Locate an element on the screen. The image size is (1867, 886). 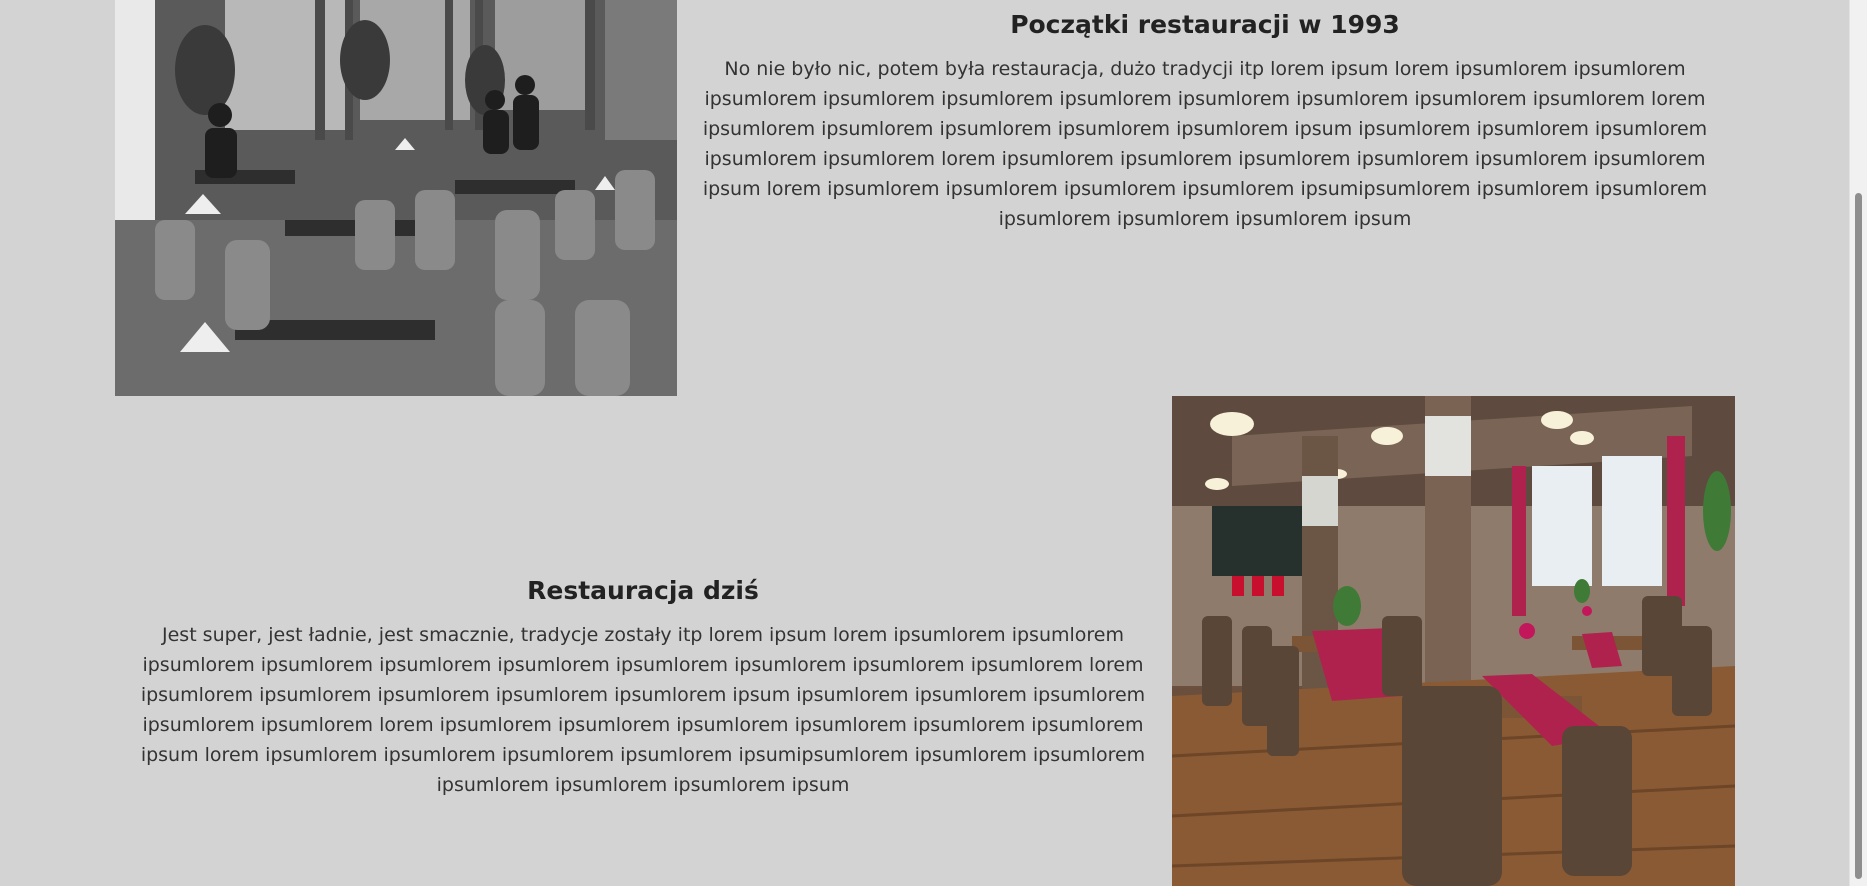
scrollbar-thumb is located at coordinates (1858, 536).